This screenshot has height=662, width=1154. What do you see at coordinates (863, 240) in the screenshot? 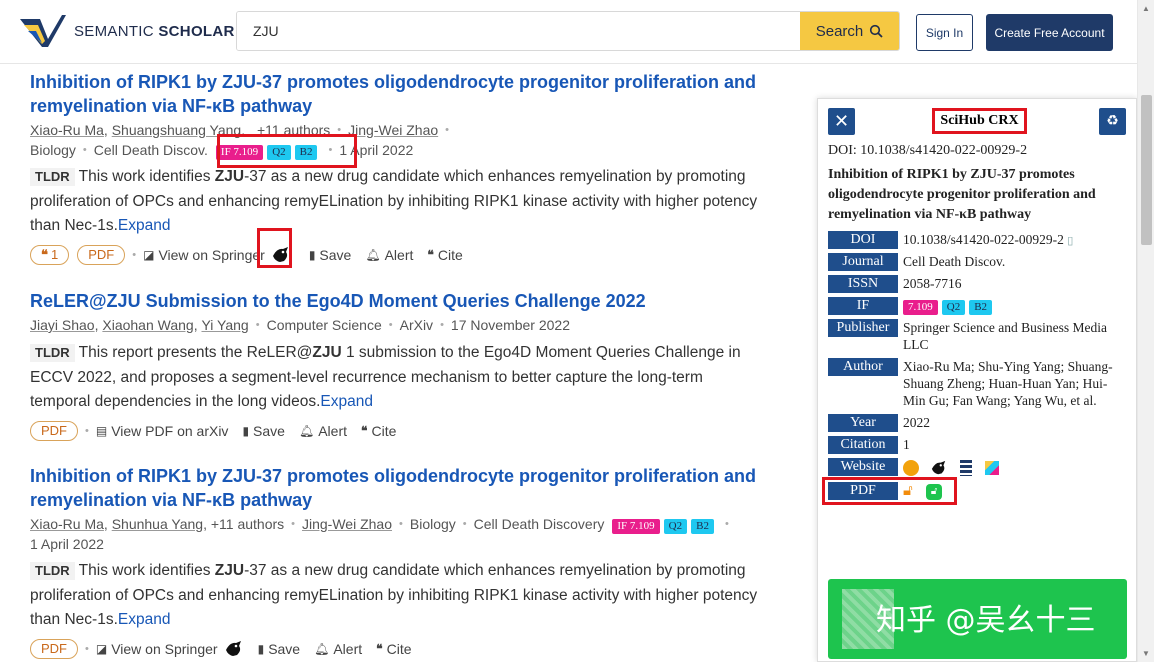
I see `doi-label: DOI` at bounding box center [863, 240].